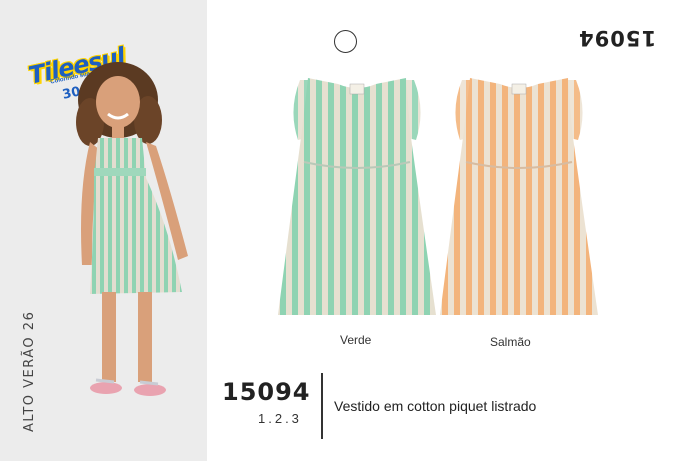 The image size is (691, 461). Describe the element at coordinates (132, 229) in the screenshot. I see `model-photo` at that location.